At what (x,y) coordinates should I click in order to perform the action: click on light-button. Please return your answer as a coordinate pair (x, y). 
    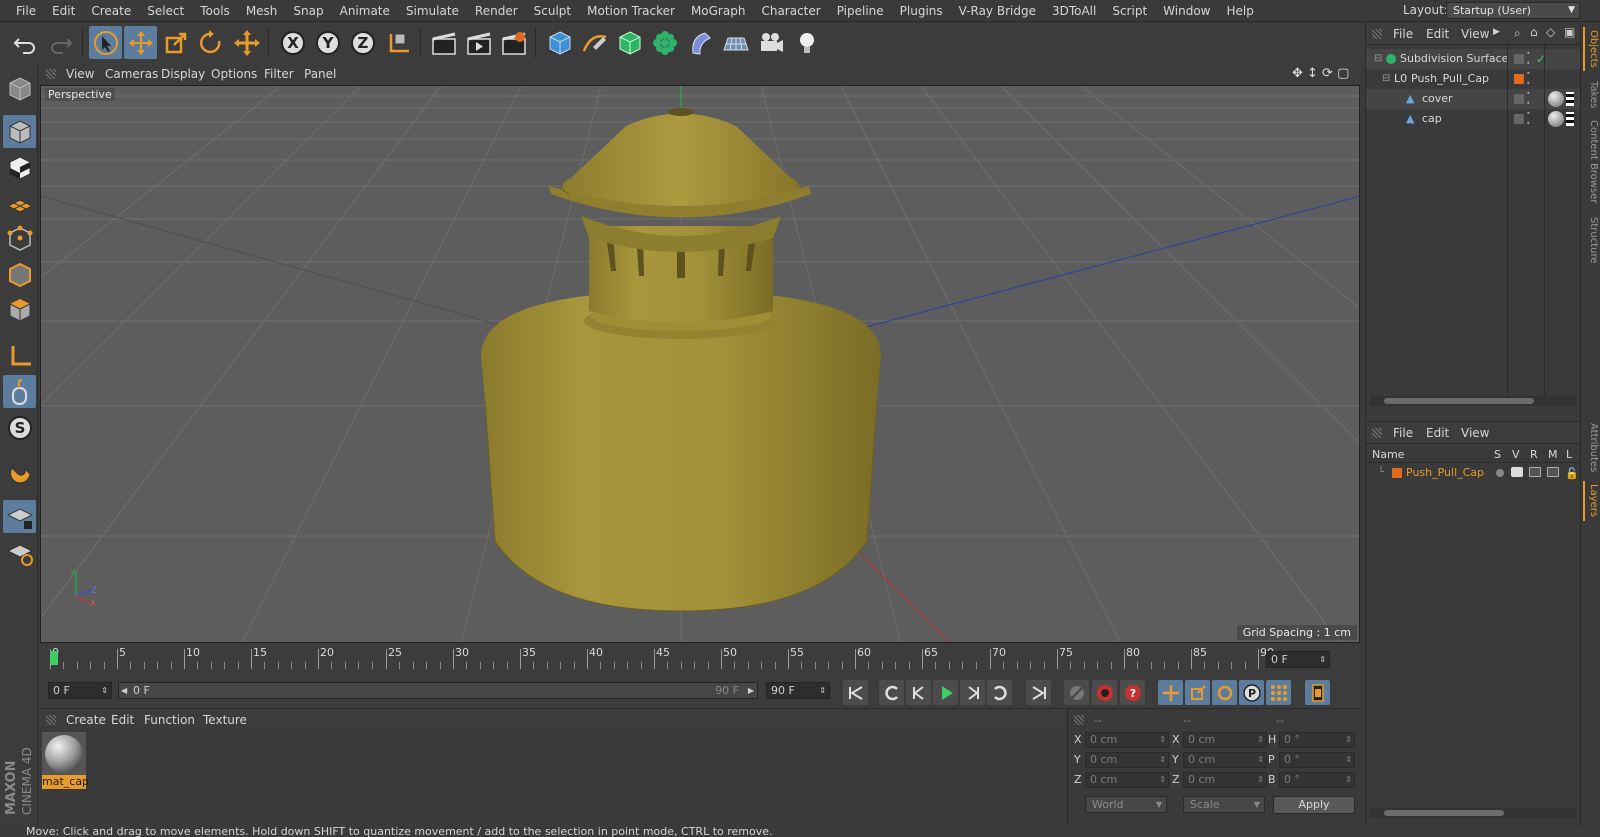
    Looking at the image, I should click on (806, 42).